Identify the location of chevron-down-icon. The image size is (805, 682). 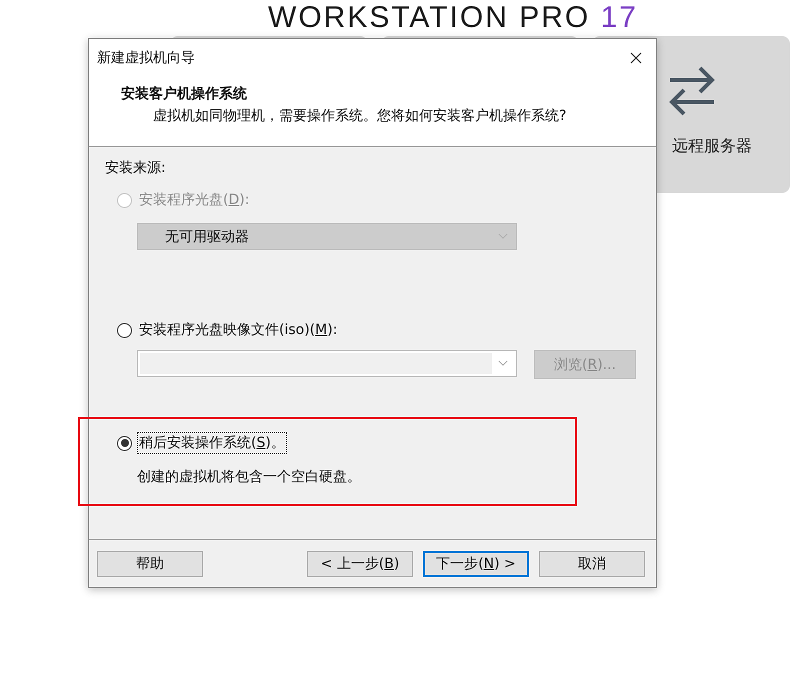
(503, 363).